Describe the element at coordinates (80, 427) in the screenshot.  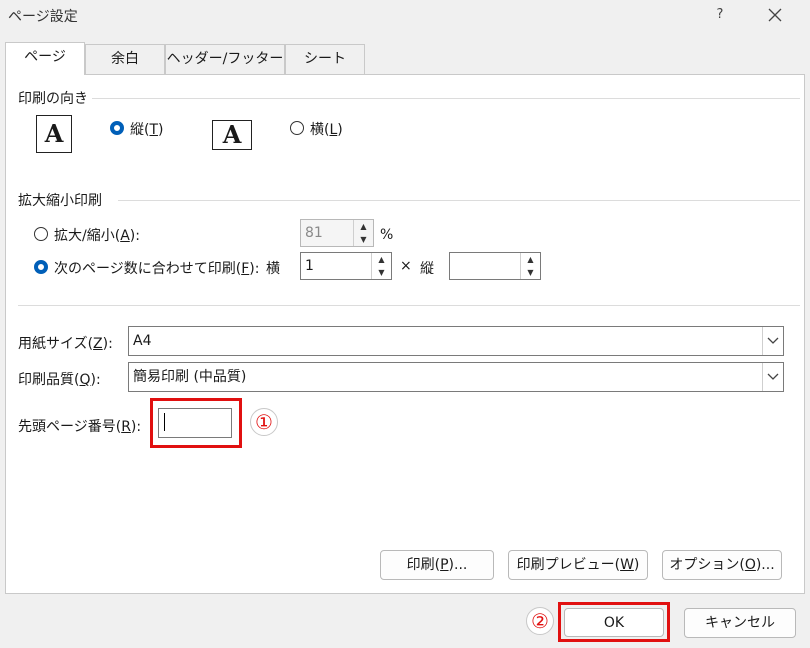
I see `first-page-number-label: 先頭ページ番号(R):` at that location.